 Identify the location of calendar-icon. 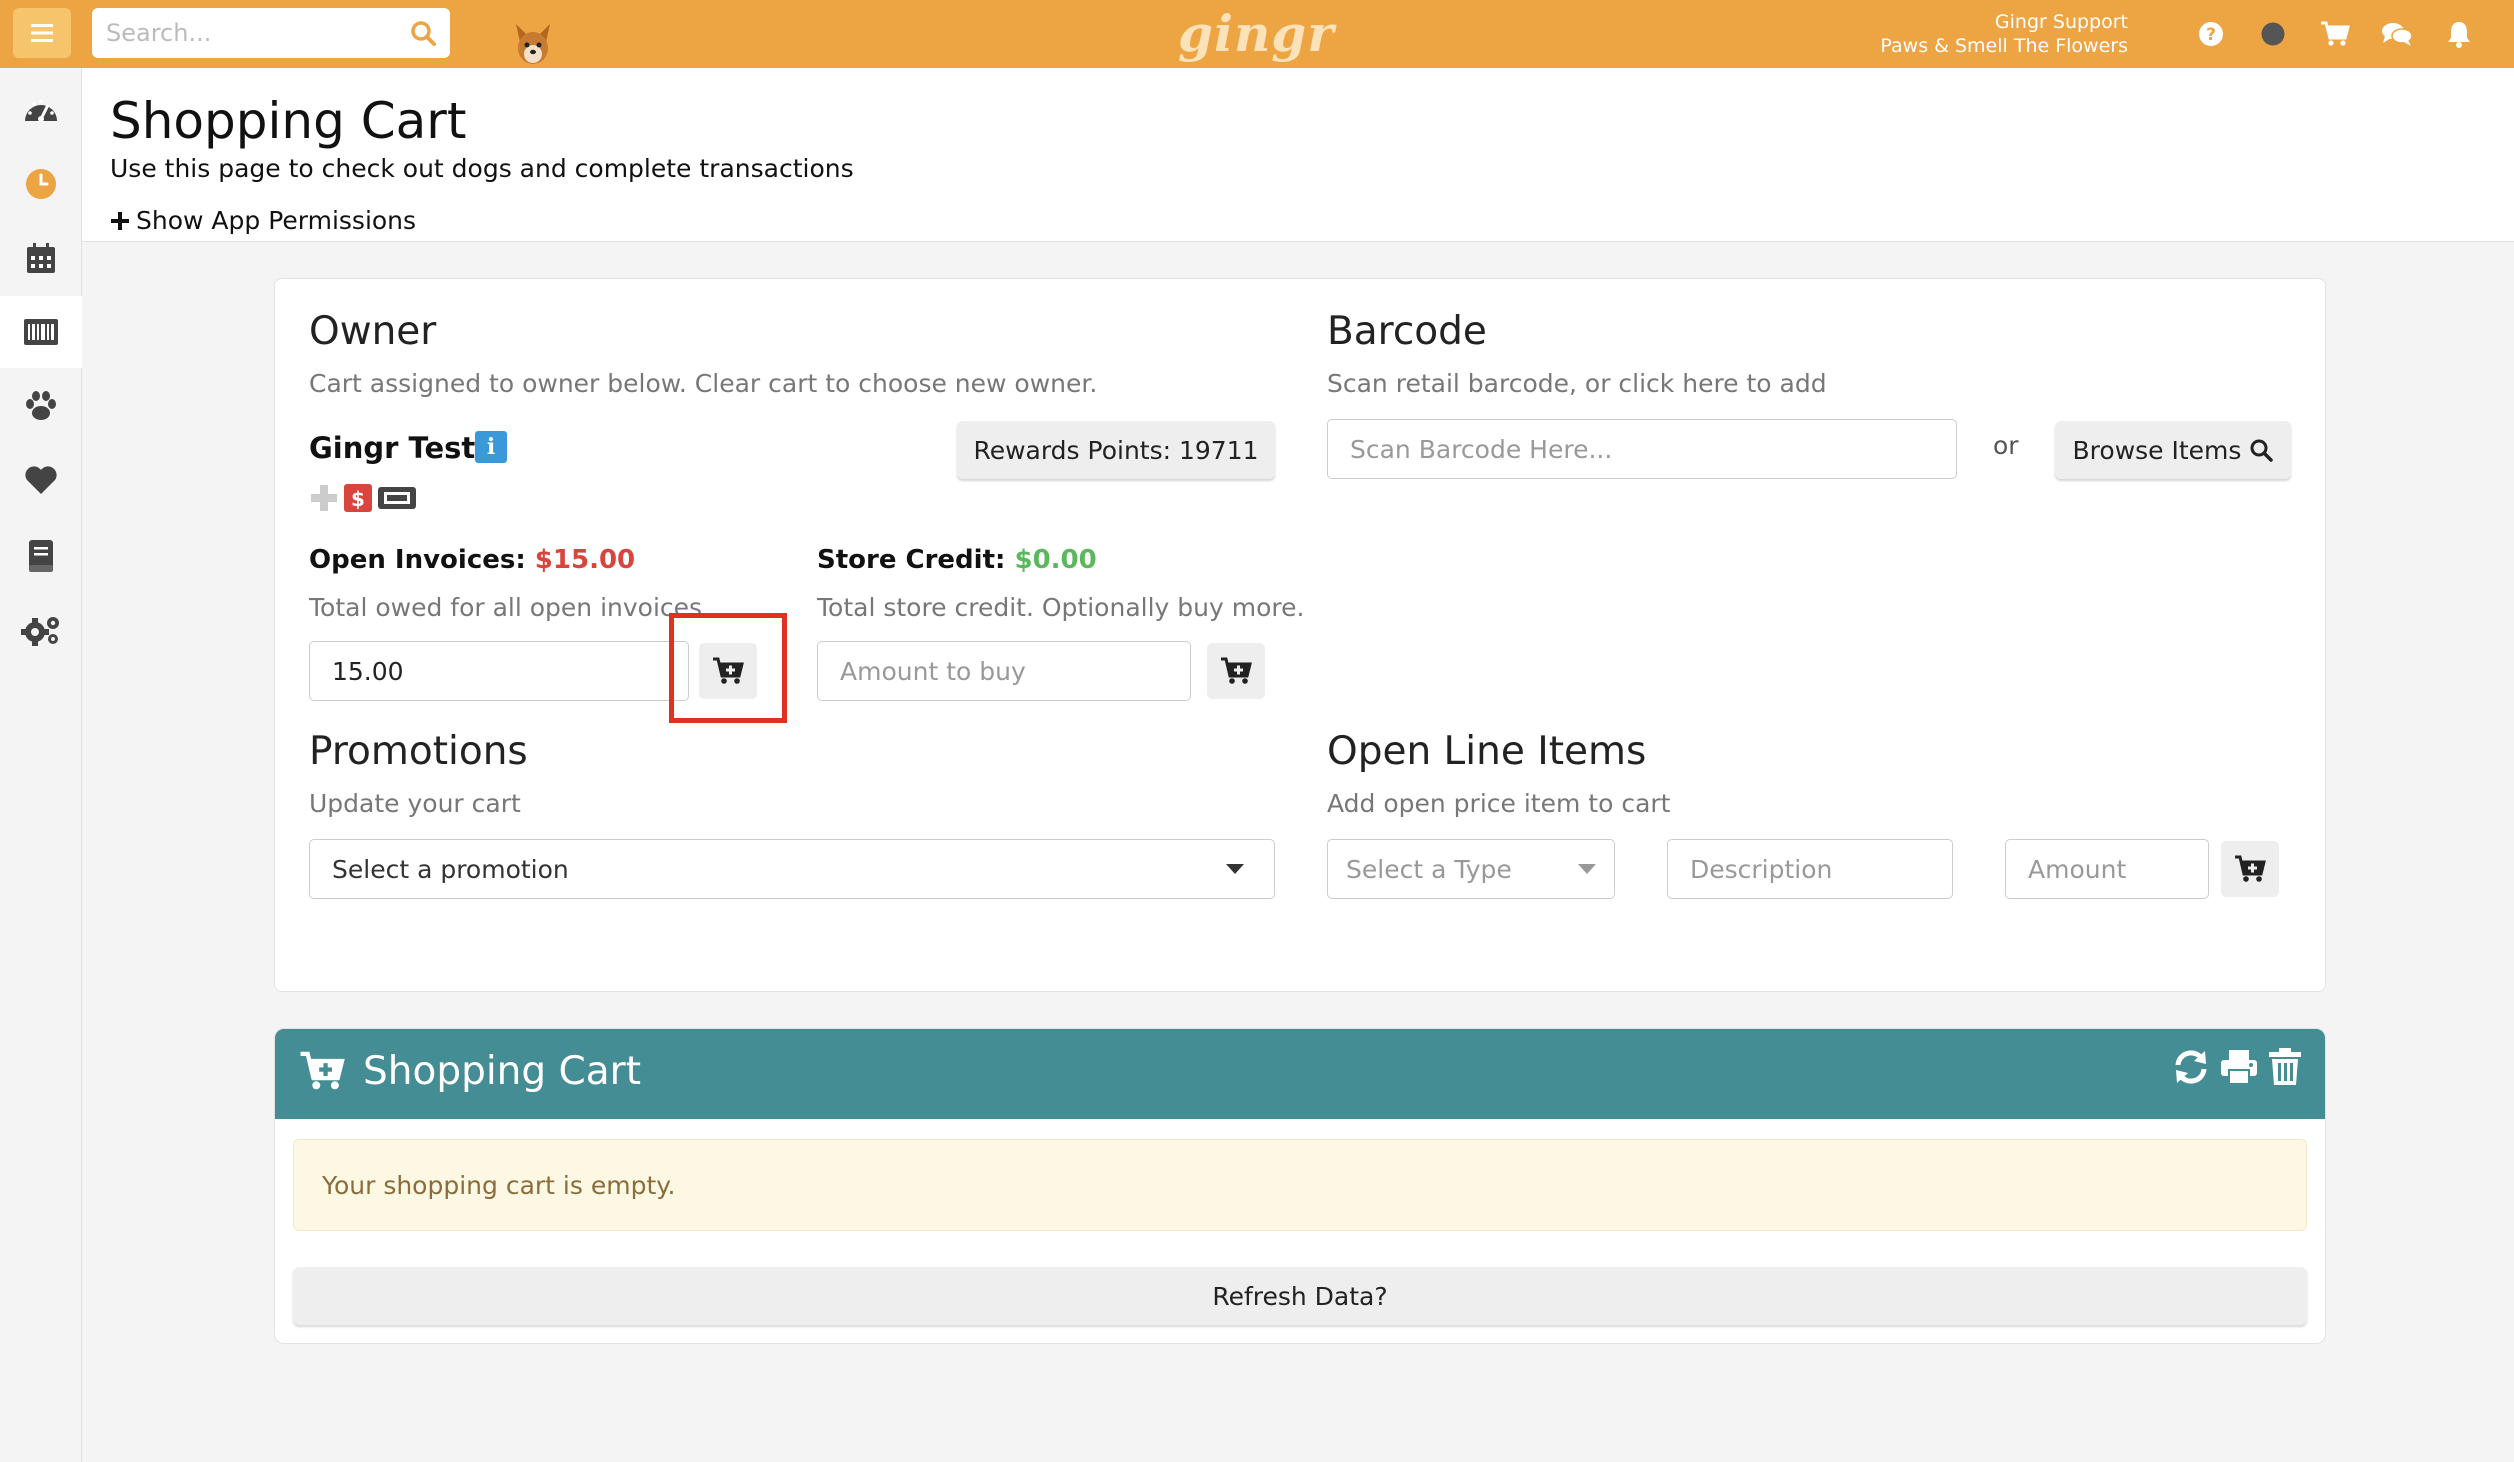
(41, 258).